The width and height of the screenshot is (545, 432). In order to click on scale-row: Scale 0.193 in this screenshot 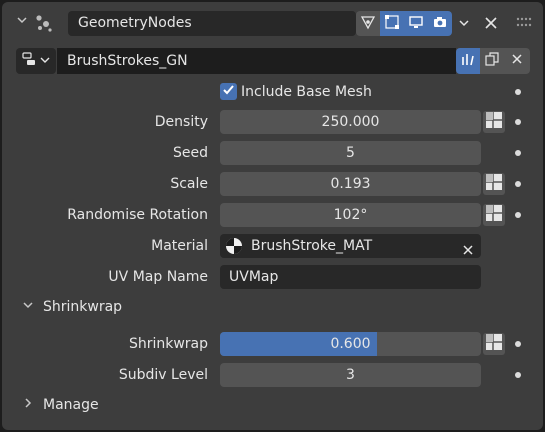, I will do `click(272, 184)`.